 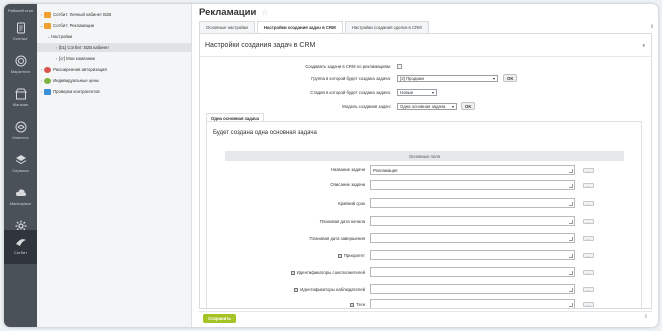 I want to click on tree-item-reclamations: ⌄ Сотбит: Рекламации, so click(x=66, y=25).